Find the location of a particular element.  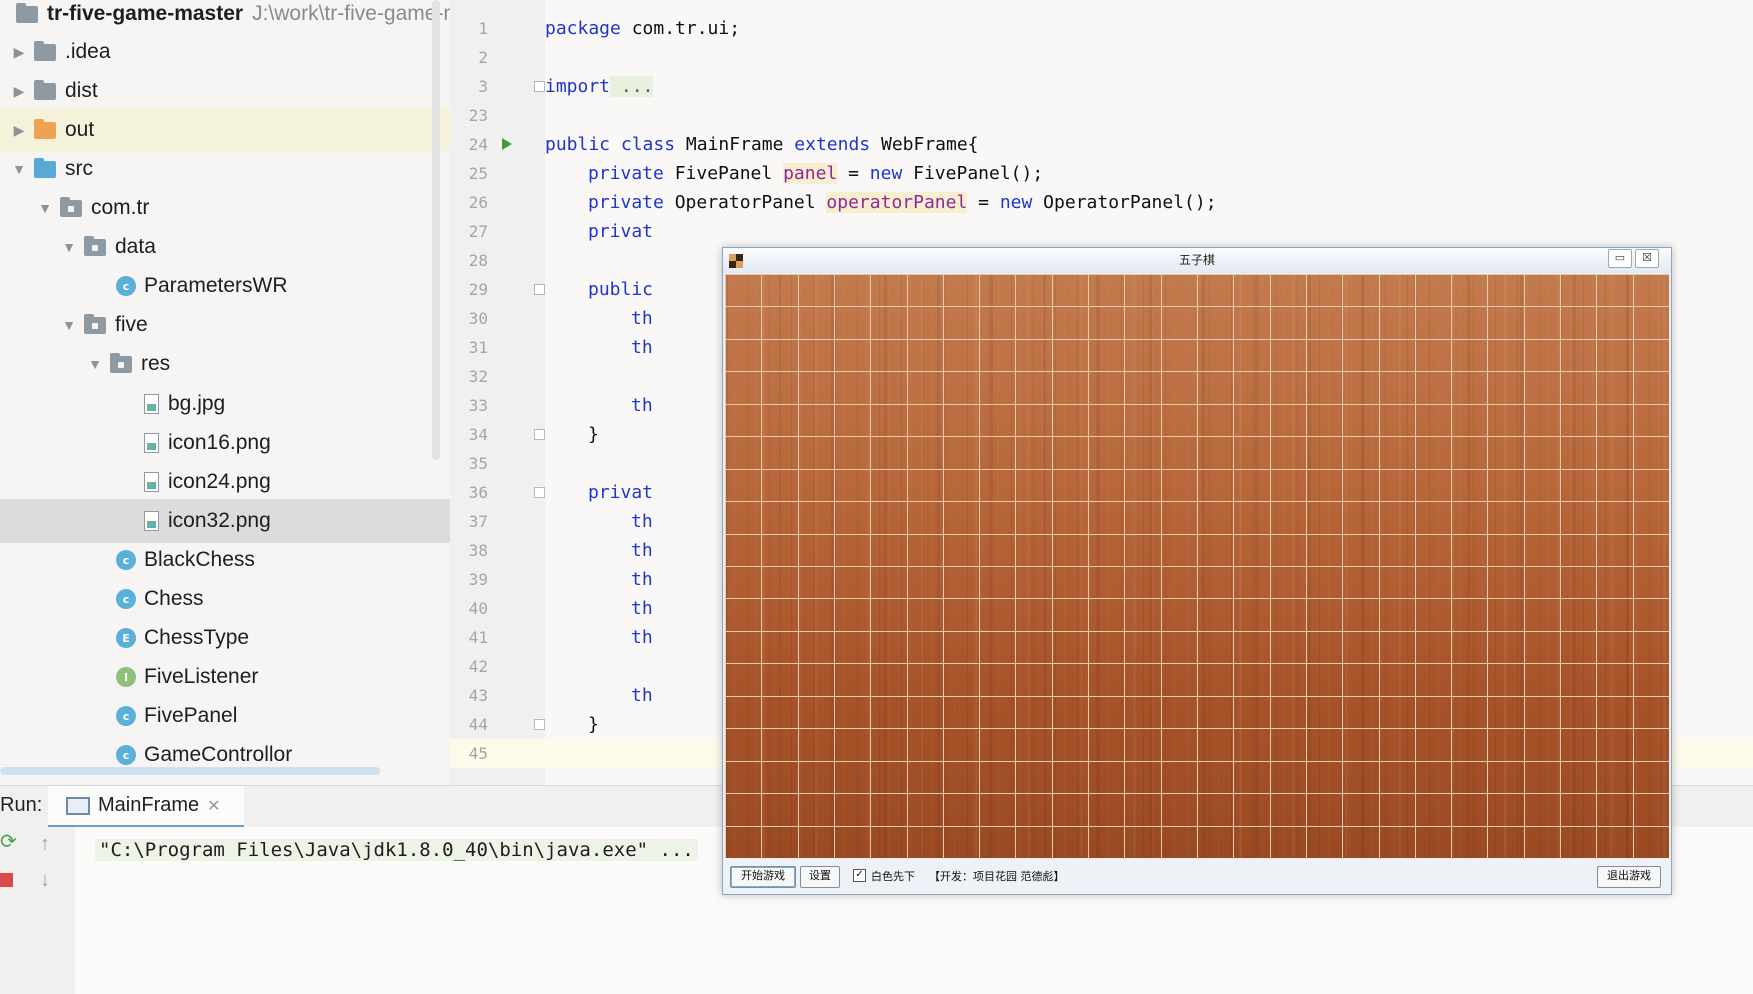

stop-icon is located at coordinates (6, 880).